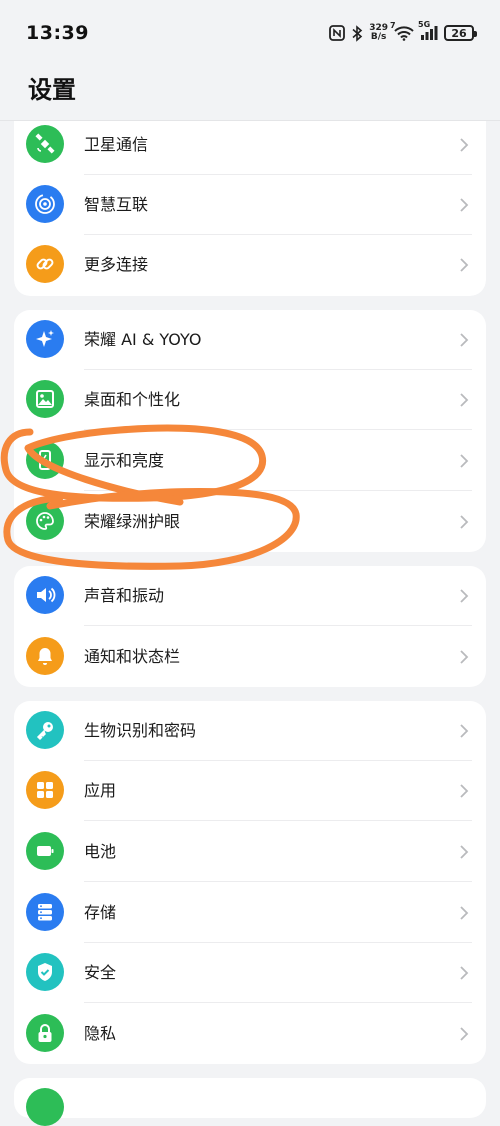 The image size is (500, 1126). What do you see at coordinates (45, 790) in the screenshot?
I see `grid-icon` at bounding box center [45, 790].